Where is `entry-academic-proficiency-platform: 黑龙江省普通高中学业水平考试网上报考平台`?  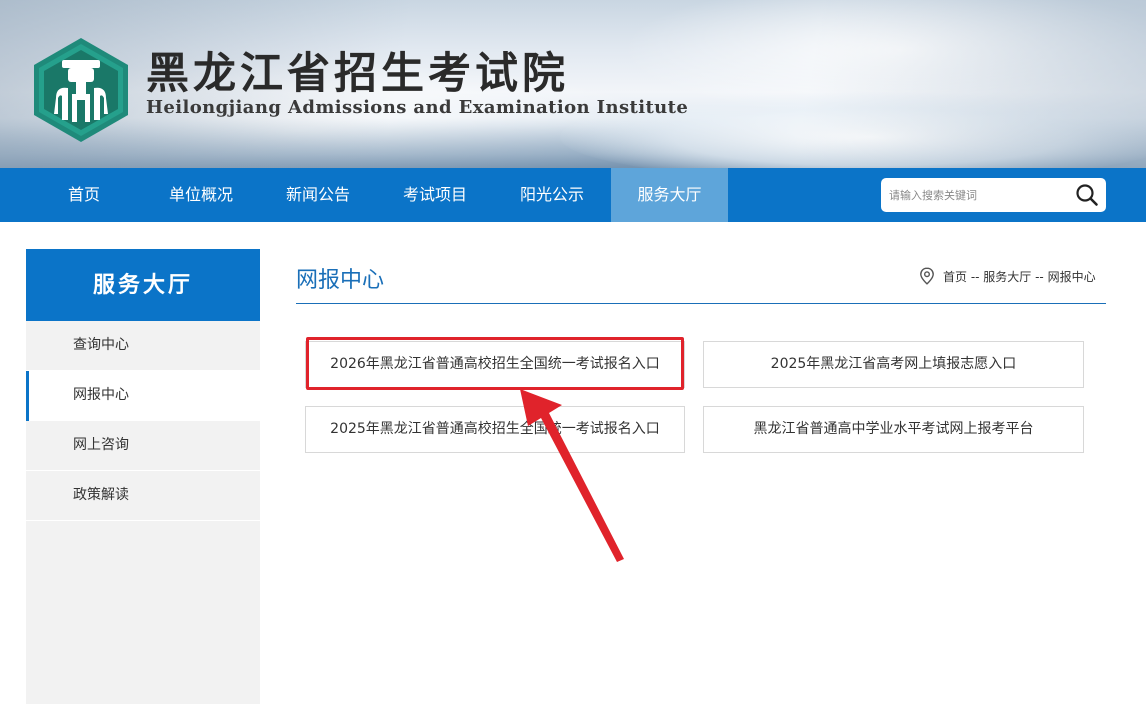 entry-academic-proficiency-platform: 黑龙江省普通高中学业水平考试网上报考平台 is located at coordinates (893, 429).